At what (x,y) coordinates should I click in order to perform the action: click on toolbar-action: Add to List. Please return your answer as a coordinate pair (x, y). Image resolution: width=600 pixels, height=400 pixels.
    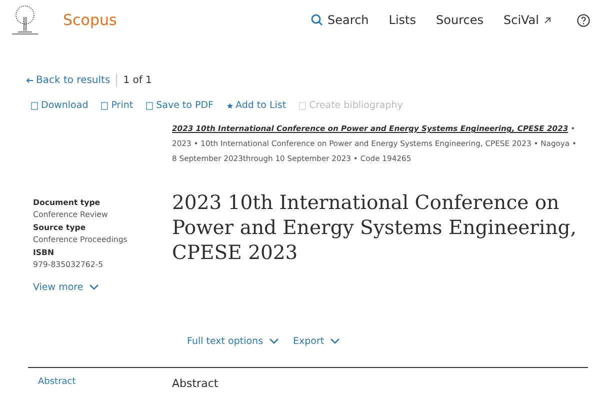
    Looking at the image, I should click on (256, 105).